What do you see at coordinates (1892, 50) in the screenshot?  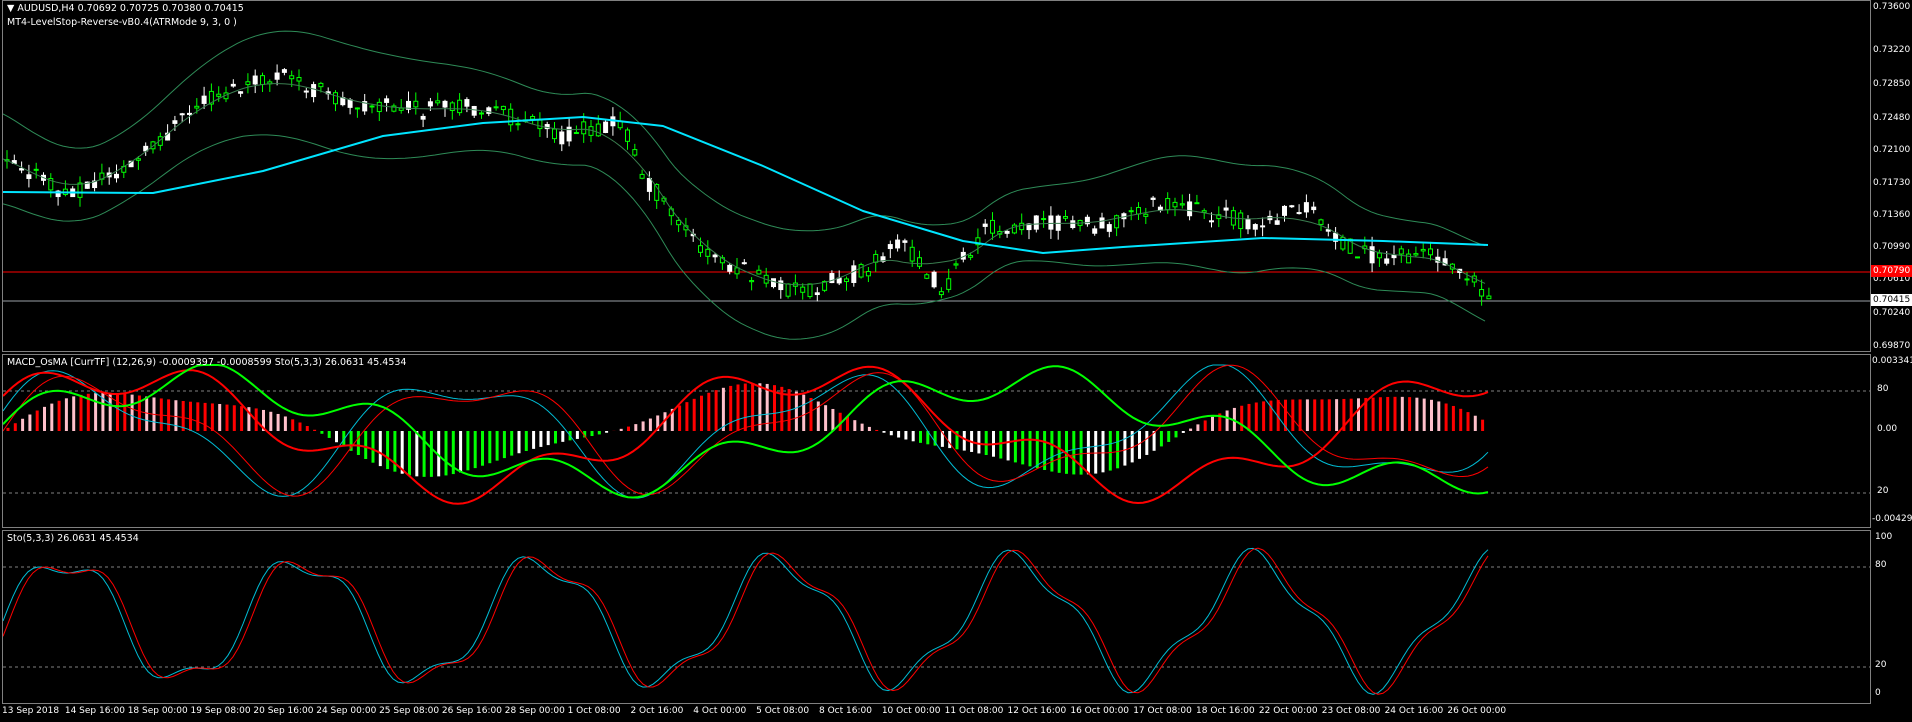 I see `price-tick: 0.73220` at bounding box center [1892, 50].